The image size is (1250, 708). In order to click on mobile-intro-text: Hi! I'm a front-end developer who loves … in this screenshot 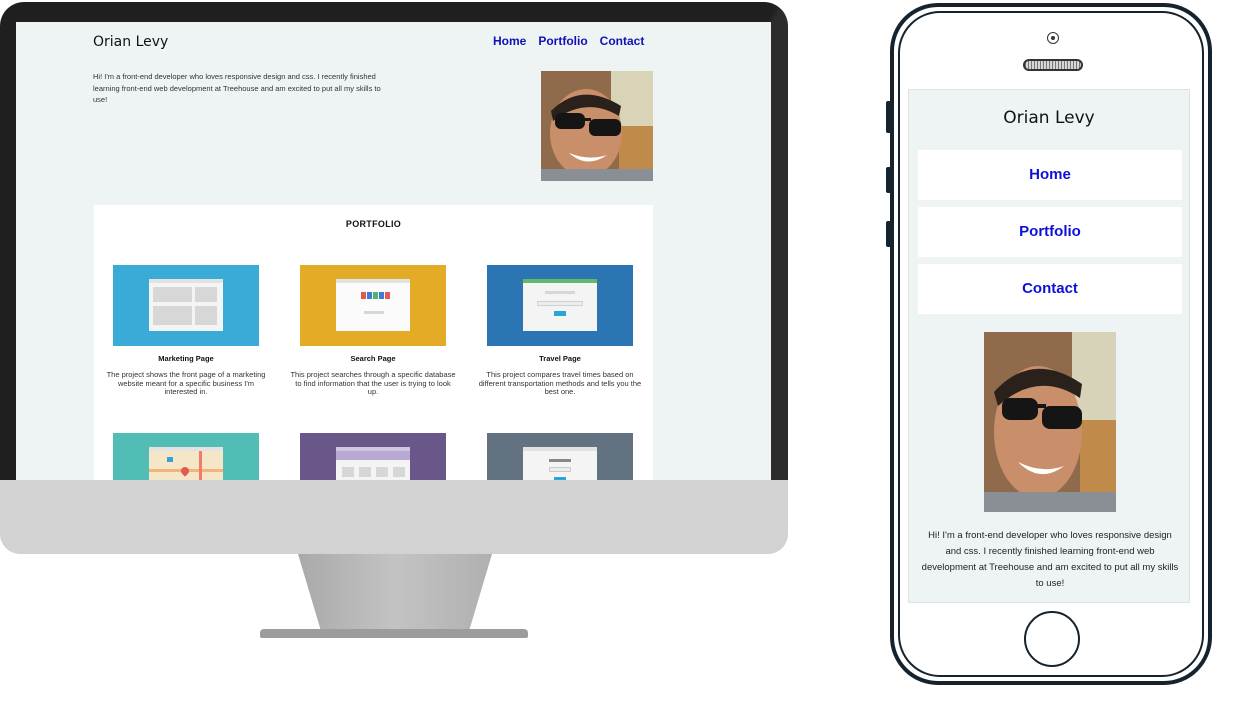, I will do `click(1050, 559)`.